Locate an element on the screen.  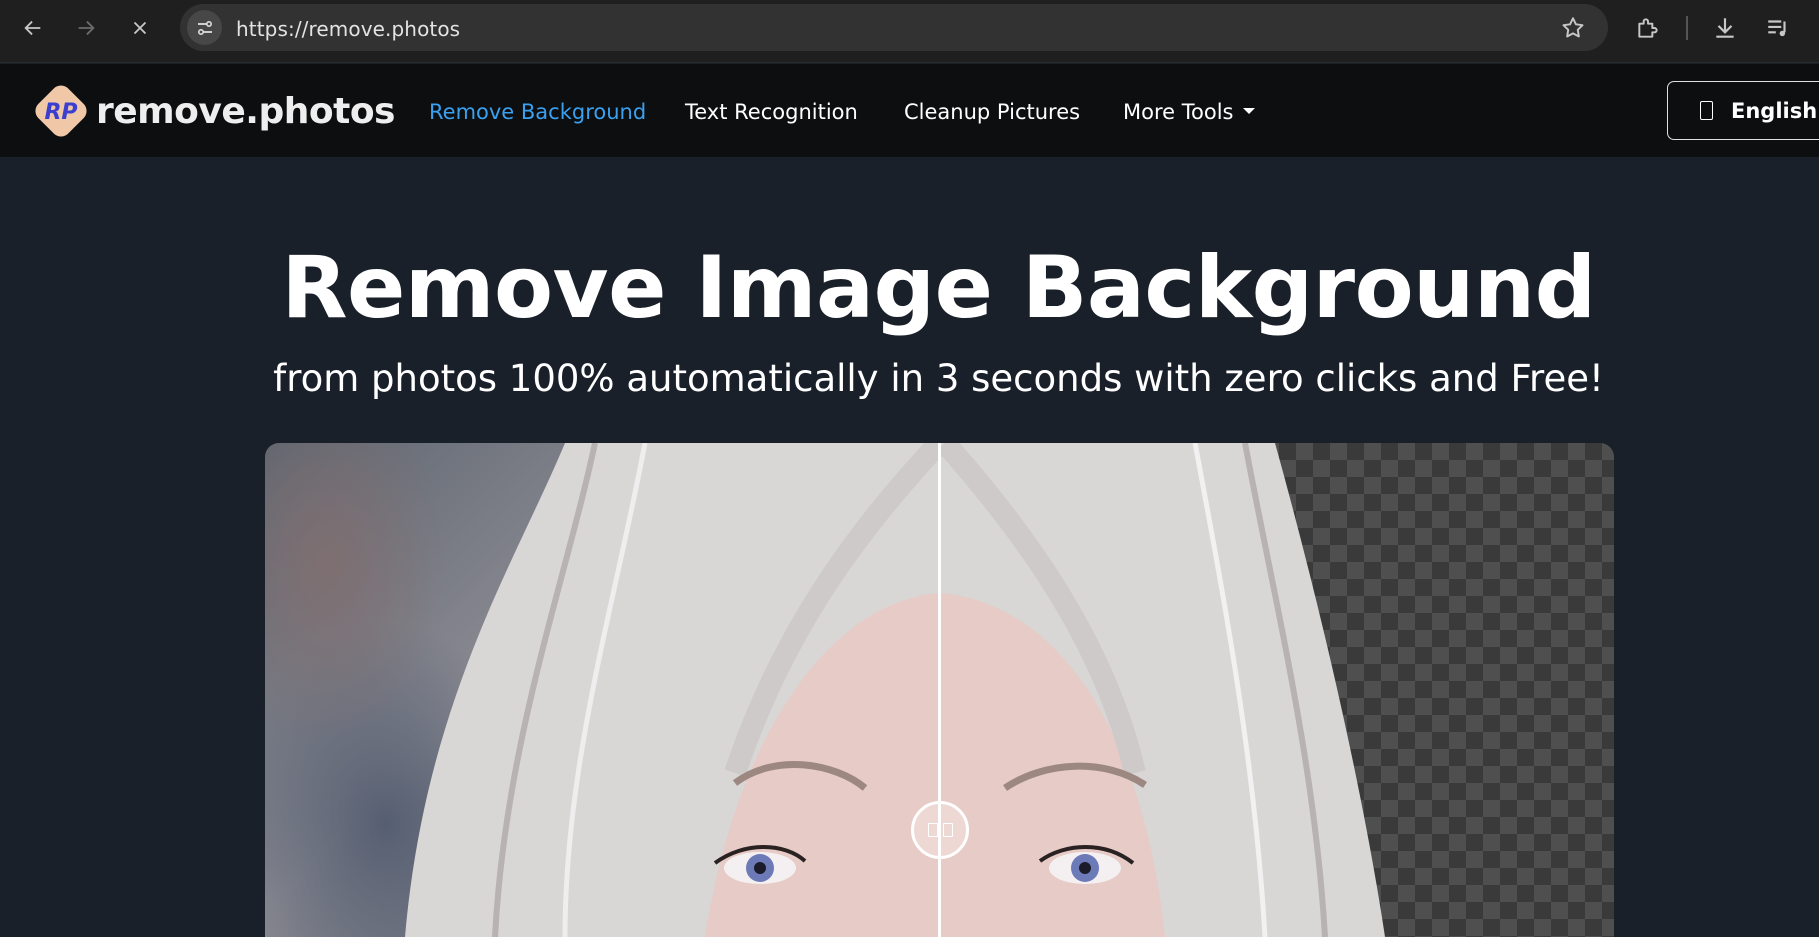
nav-cleanup-pictures: Cleanup Pictures is located at coordinates (992, 112).